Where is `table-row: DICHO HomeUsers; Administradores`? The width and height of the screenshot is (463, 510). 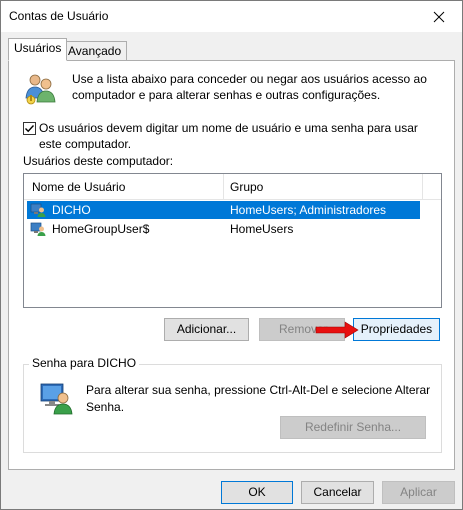 table-row: DICHO HomeUsers; Administradores is located at coordinates (223, 210).